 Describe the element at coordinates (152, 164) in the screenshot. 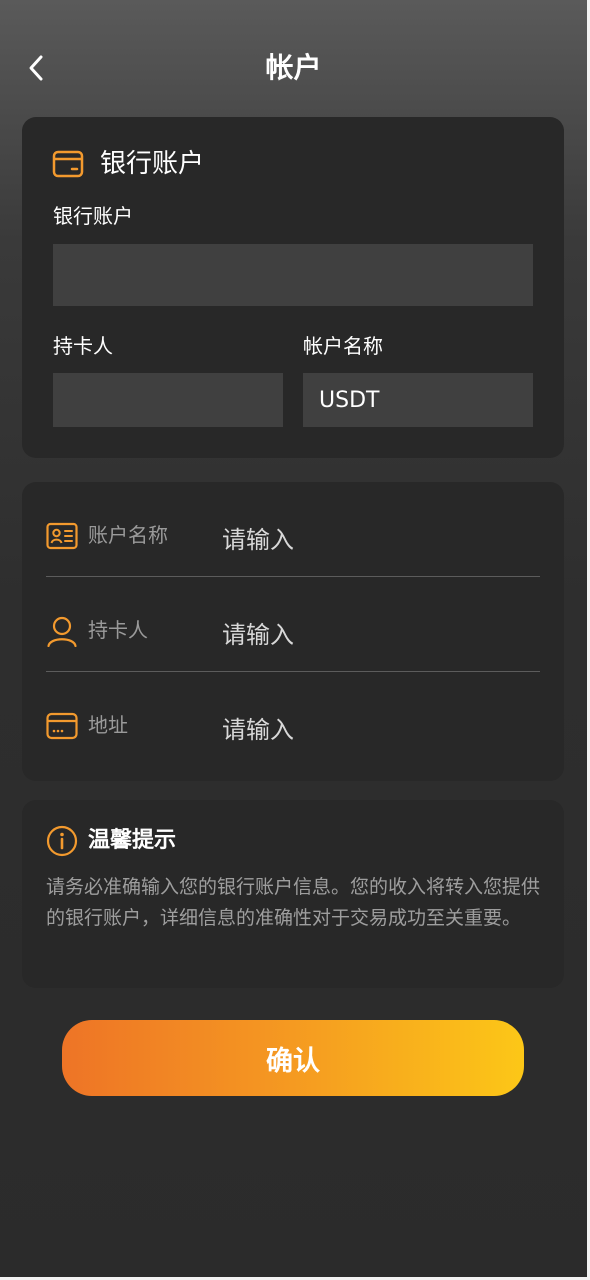

I see `bank-card-title: 银行账户` at that location.